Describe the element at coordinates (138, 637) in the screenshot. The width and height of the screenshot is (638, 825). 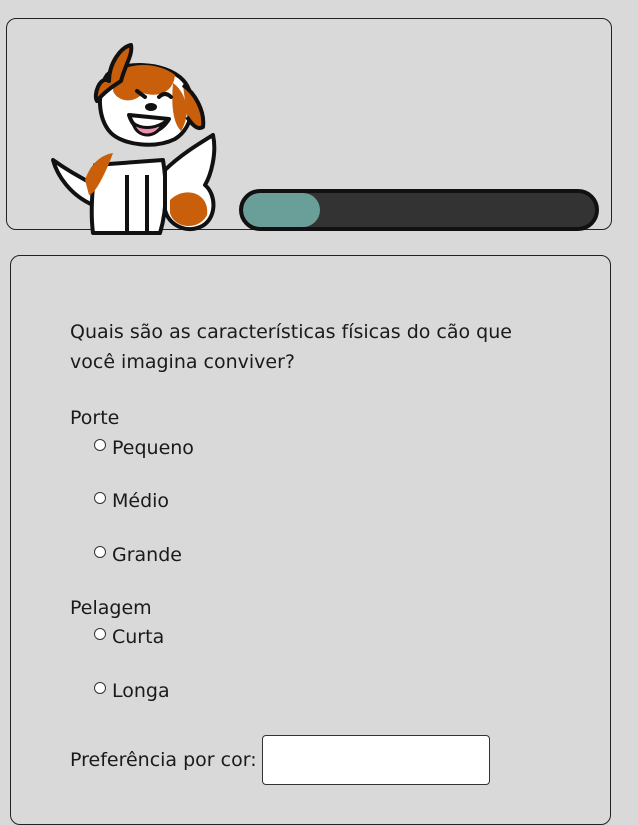
I see `option-label: Curta` at that location.